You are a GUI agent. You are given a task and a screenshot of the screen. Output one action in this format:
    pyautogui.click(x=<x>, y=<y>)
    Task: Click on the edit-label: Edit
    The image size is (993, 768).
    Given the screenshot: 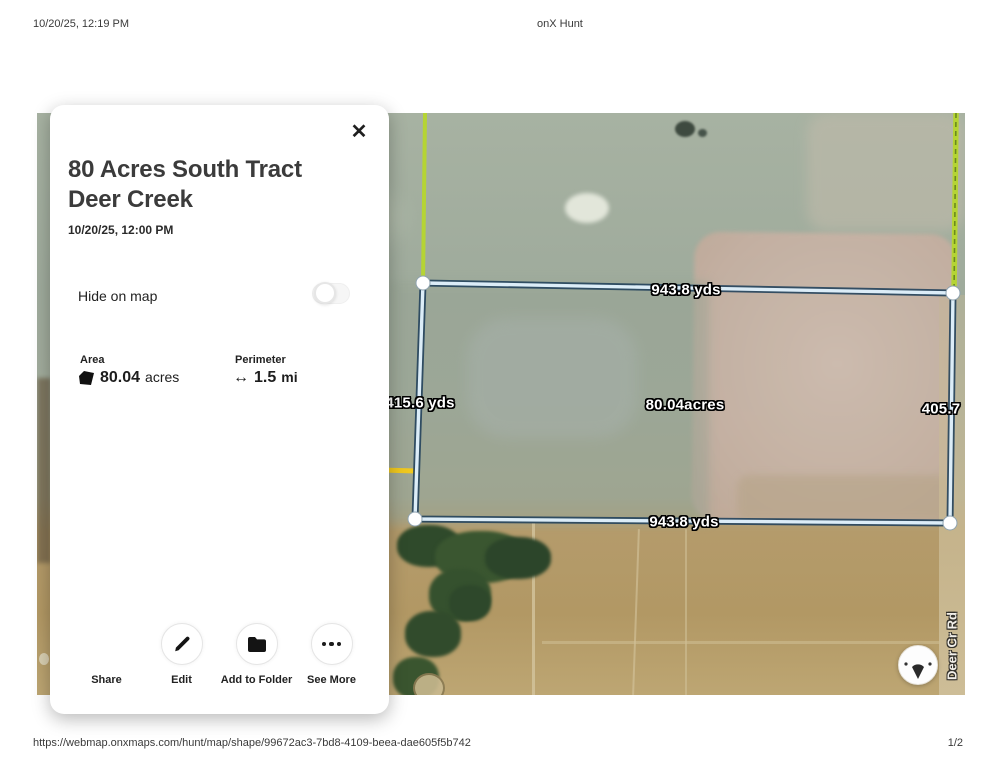 What is the action you would take?
    pyautogui.click(x=181, y=680)
    